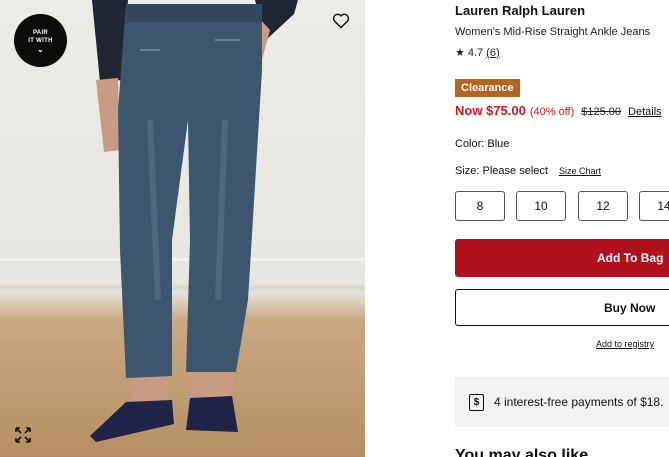  Describe the element at coordinates (552, 112) in the screenshot. I see `discount-percent: (40% off)` at that location.